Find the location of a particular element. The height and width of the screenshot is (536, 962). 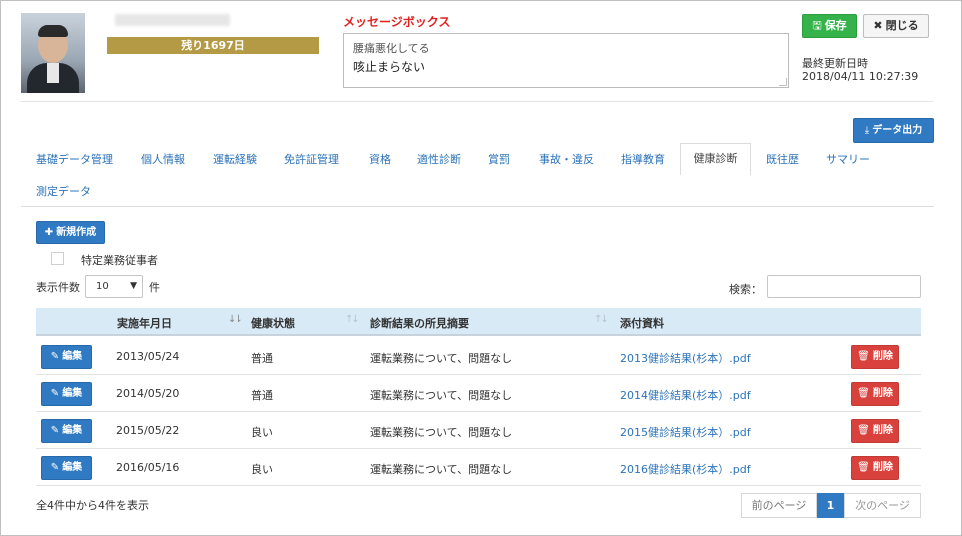

tab-driving-experience: 運転経験 is located at coordinates (235, 159).